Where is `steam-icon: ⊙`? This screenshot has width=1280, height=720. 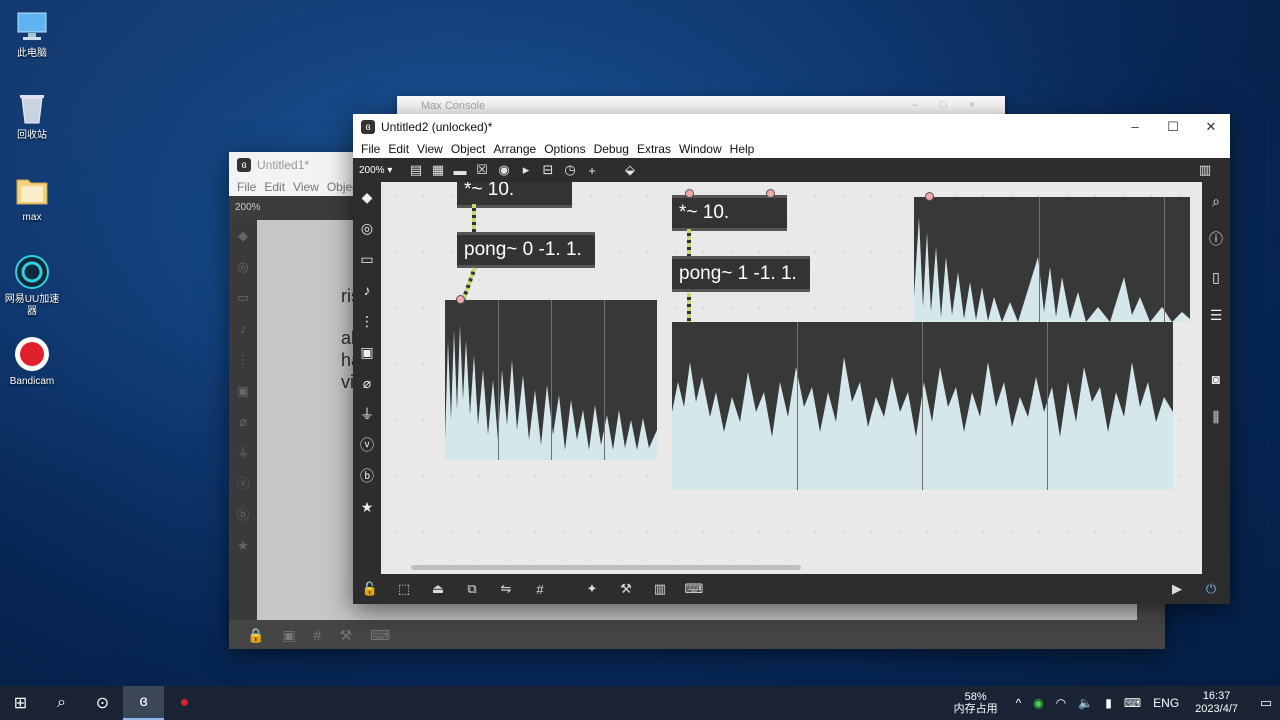
steam-icon: ⊙ is located at coordinates (102, 703).